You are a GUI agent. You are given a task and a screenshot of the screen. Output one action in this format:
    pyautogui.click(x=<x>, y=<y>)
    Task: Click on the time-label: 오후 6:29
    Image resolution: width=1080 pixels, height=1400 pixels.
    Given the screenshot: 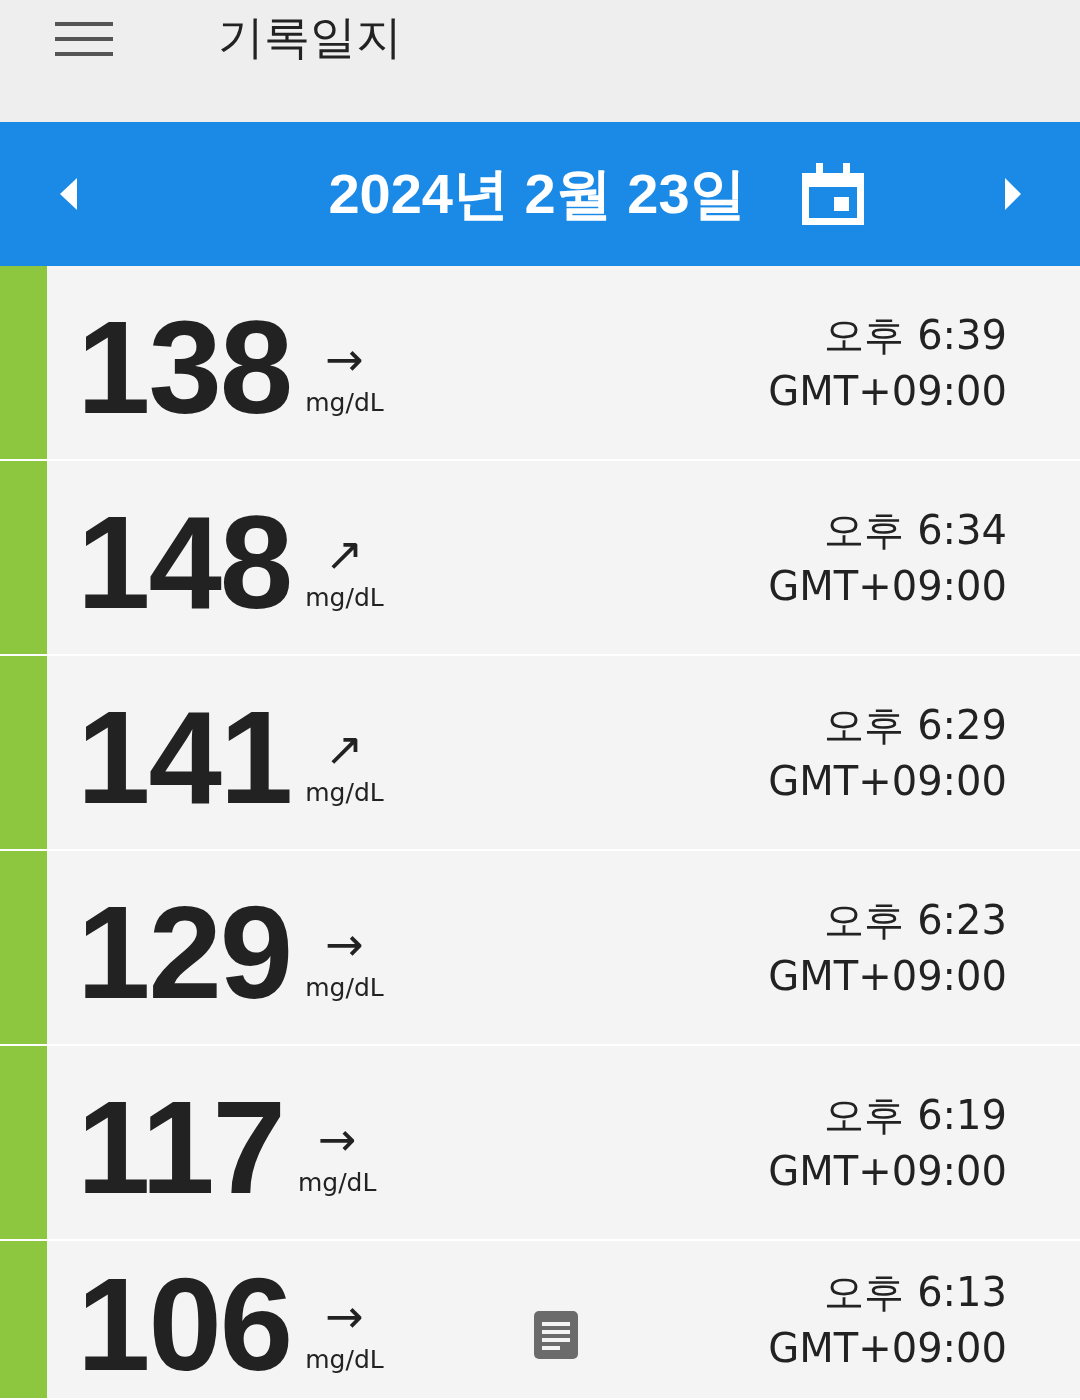 What is the action you would take?
    pyautogui.click(x=915, y=725)
    